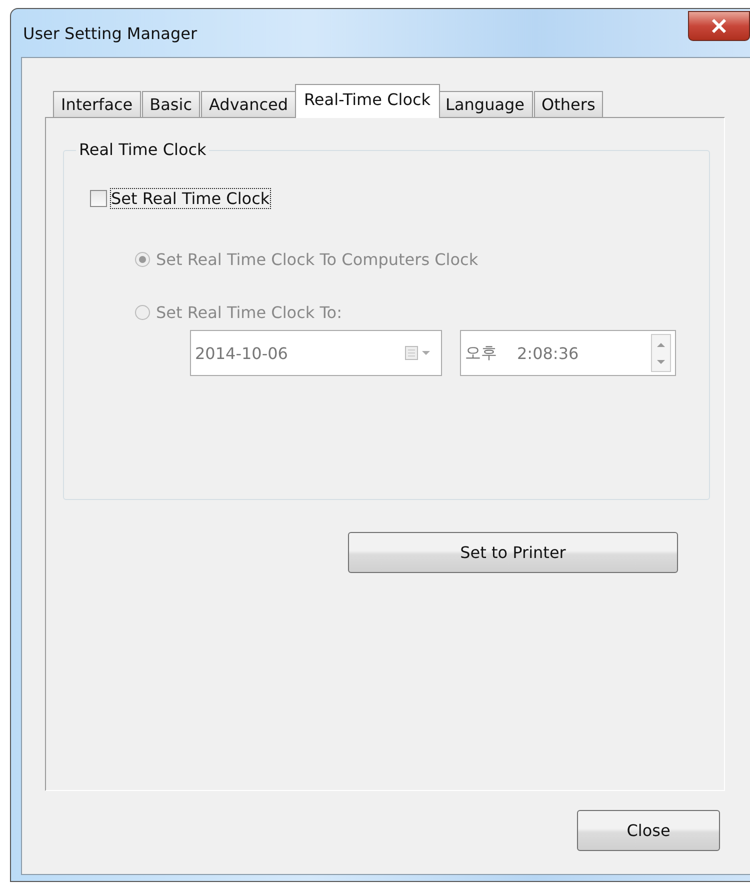  I want to click on close-button, so click(719, 26).